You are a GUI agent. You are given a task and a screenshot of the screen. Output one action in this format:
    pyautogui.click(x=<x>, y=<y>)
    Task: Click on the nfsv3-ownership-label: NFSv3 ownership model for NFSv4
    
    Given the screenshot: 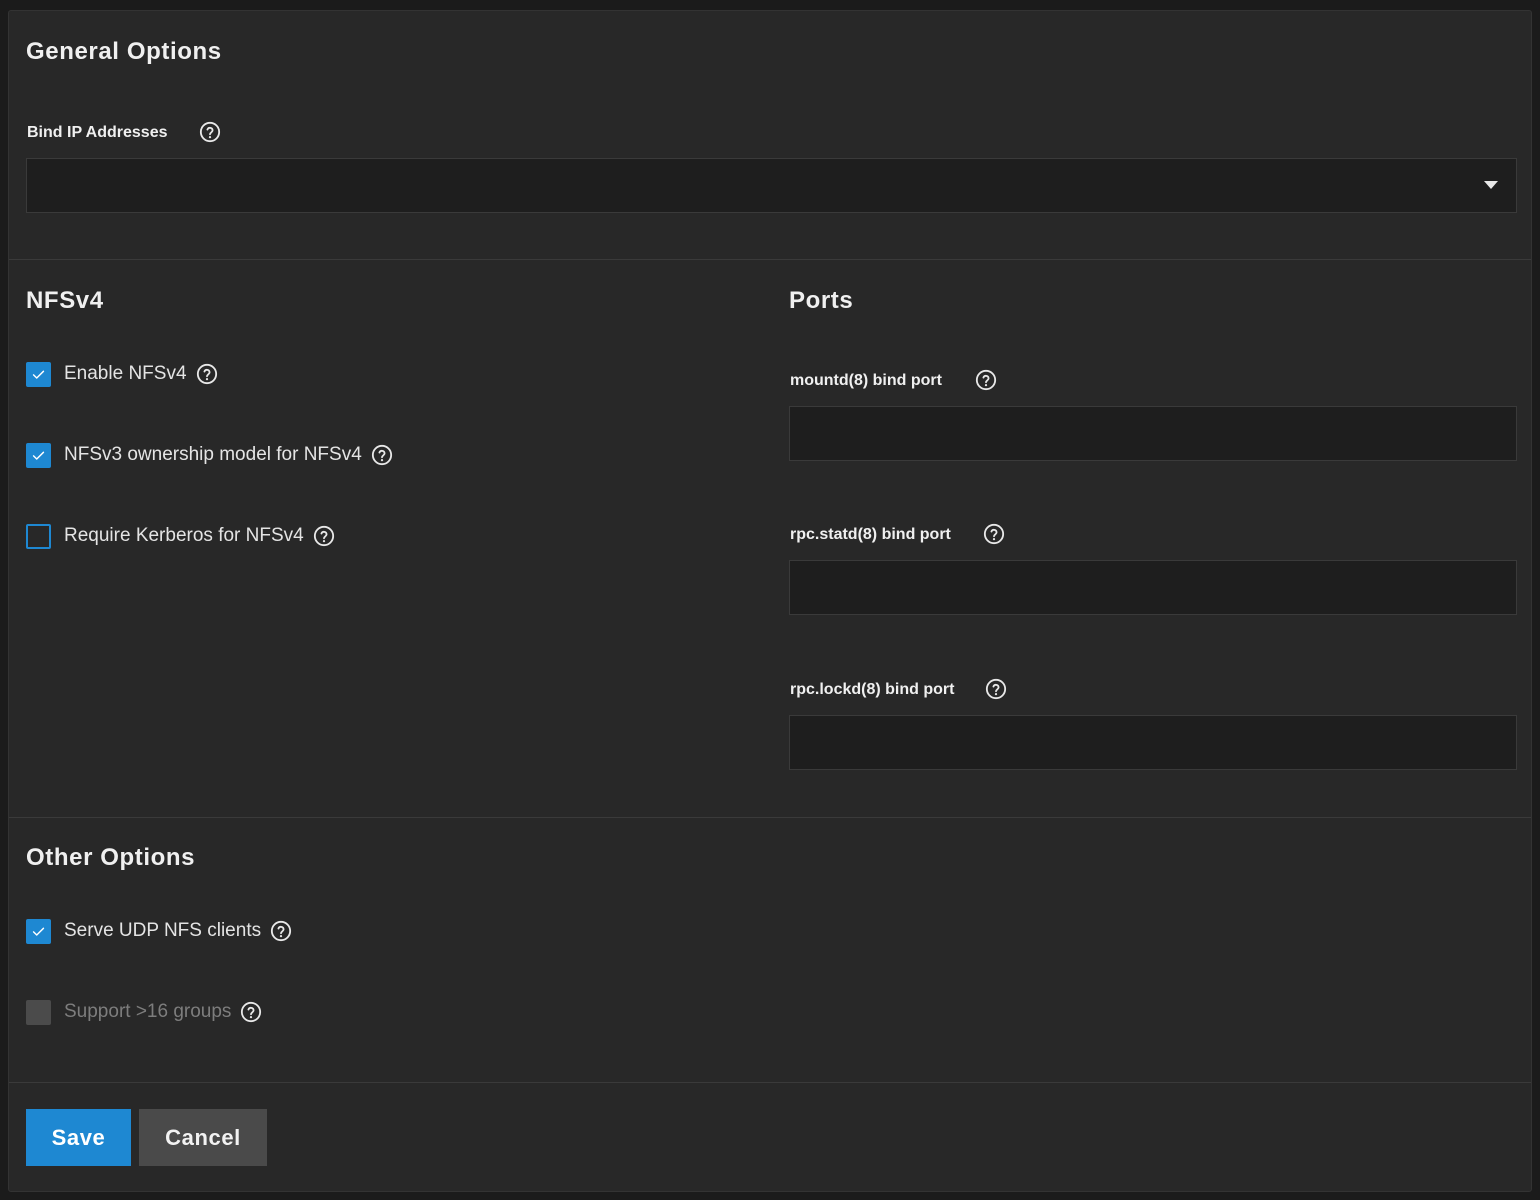 What is the action you would take?
    pyautogui.click(x=213, y=455)
    